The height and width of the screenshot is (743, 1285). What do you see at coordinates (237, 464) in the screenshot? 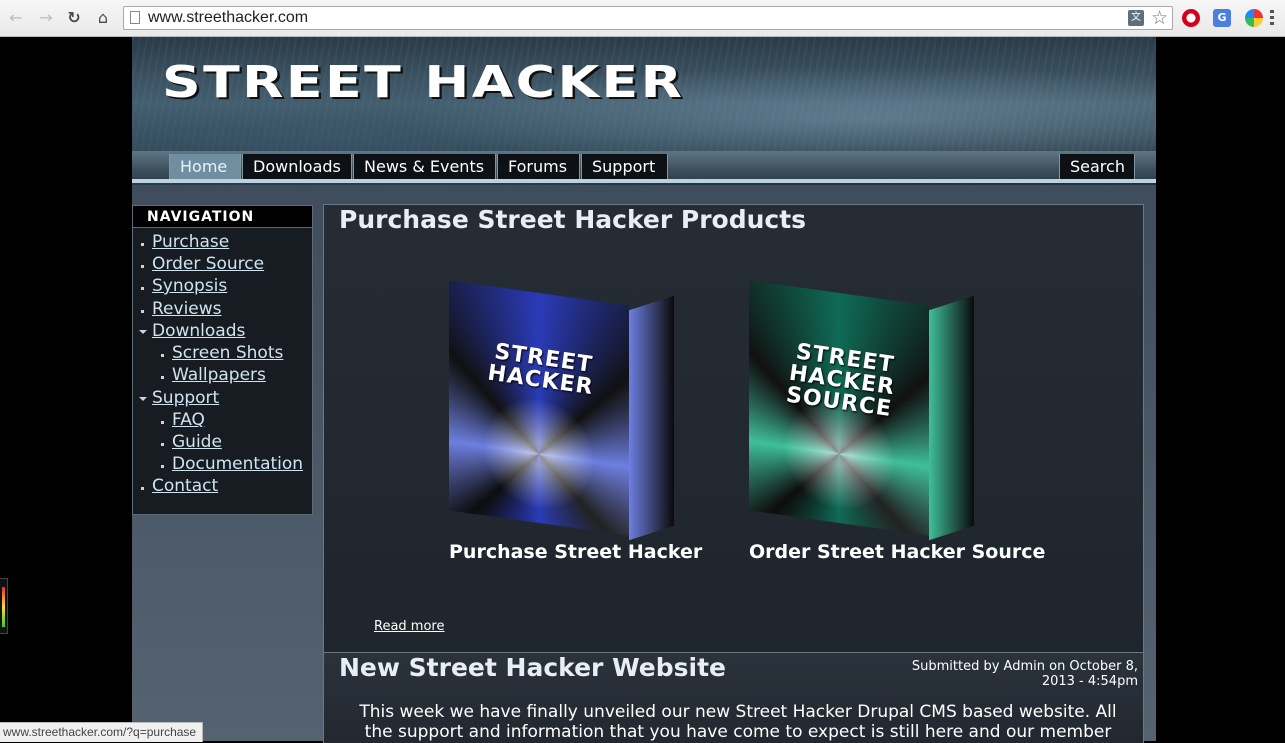
I see `nav-documentation: Documentation` at bounding box center [237, 464].